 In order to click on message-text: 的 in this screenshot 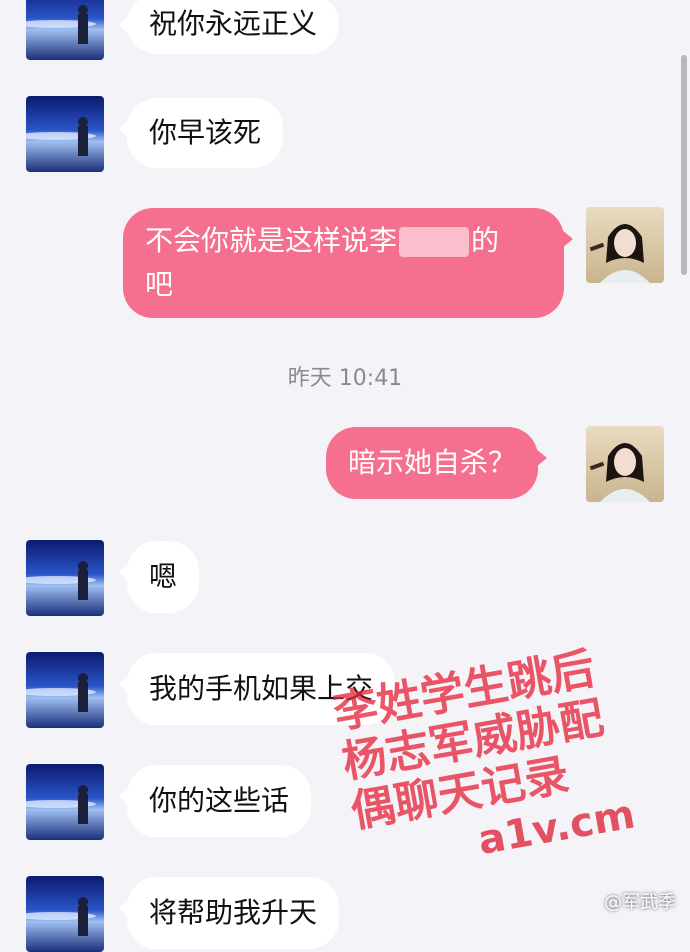, I will do `click(485, 240)`.